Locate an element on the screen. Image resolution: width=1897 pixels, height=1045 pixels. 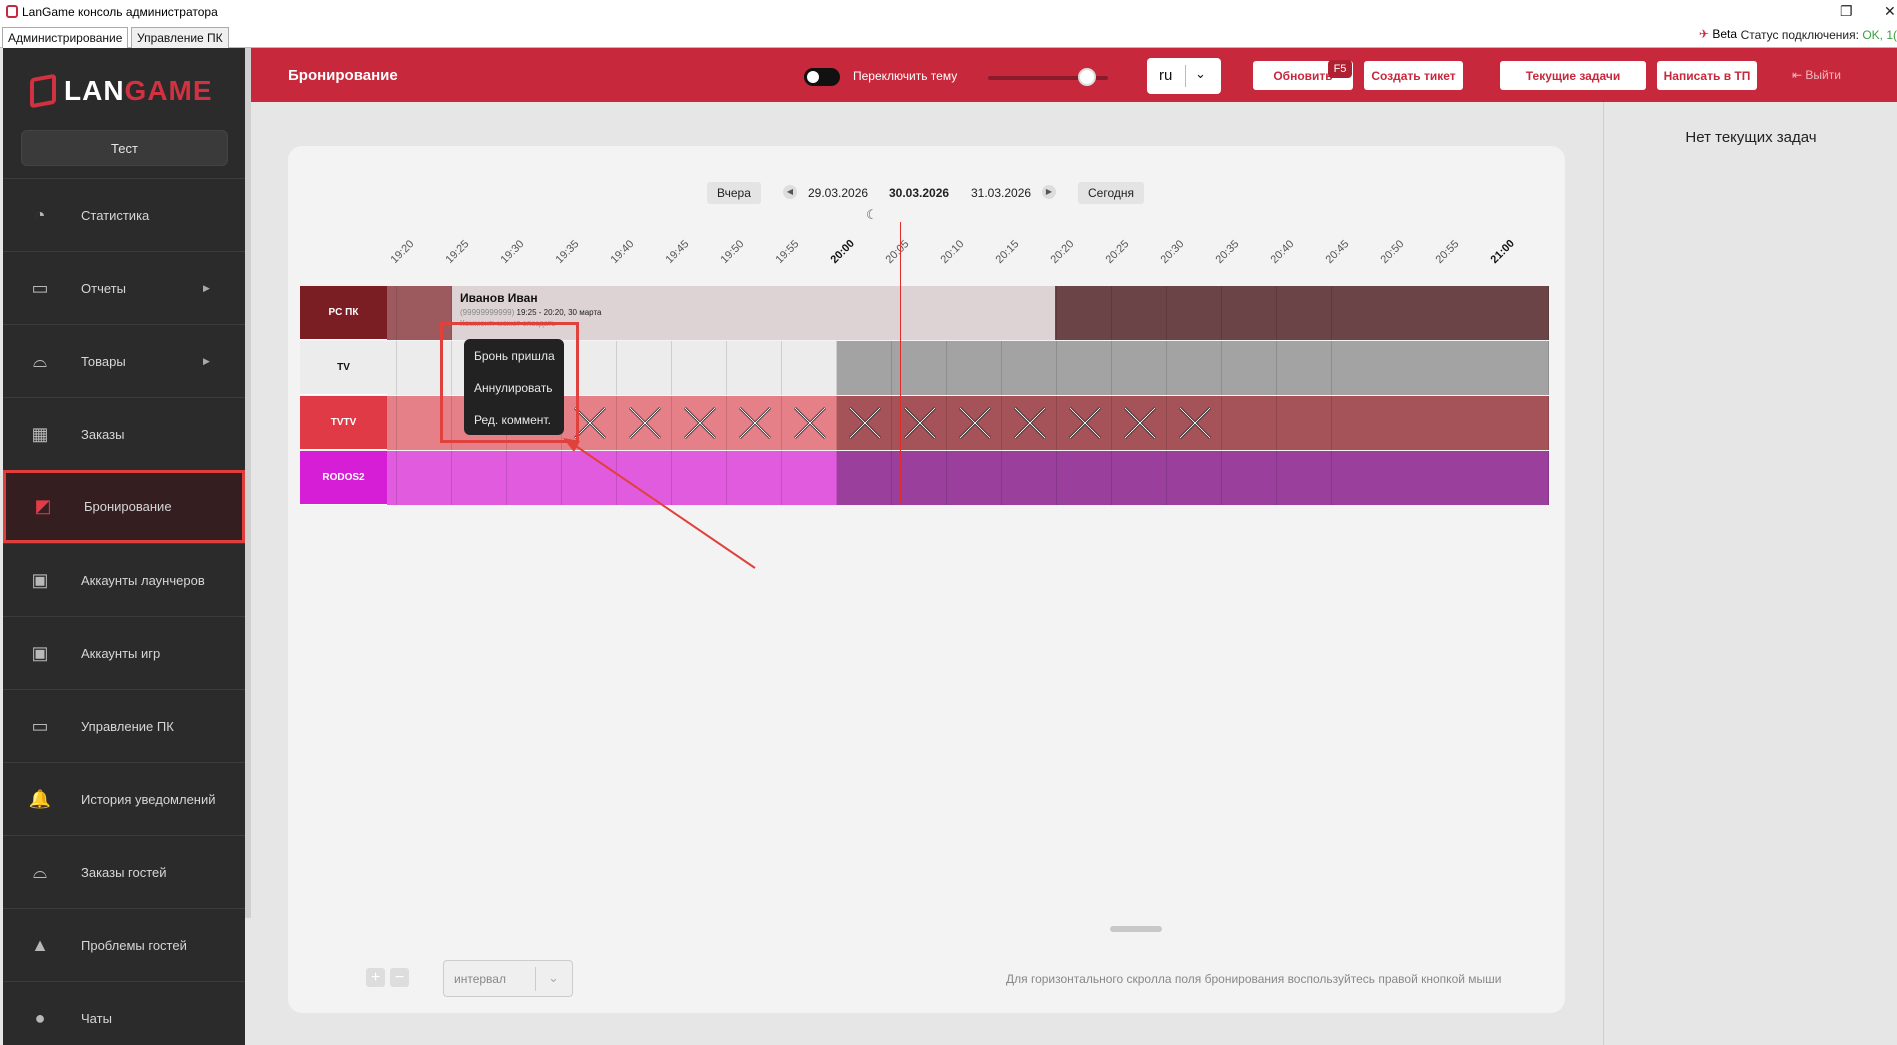
time-tick: 20:20 is located at coordinates (1062, 252).